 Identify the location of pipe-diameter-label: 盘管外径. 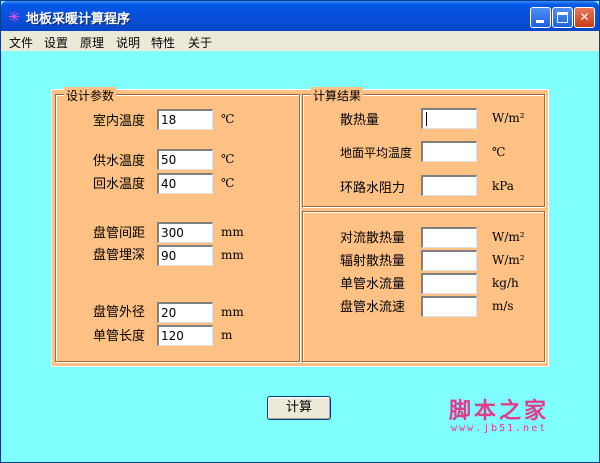
(119, 312).